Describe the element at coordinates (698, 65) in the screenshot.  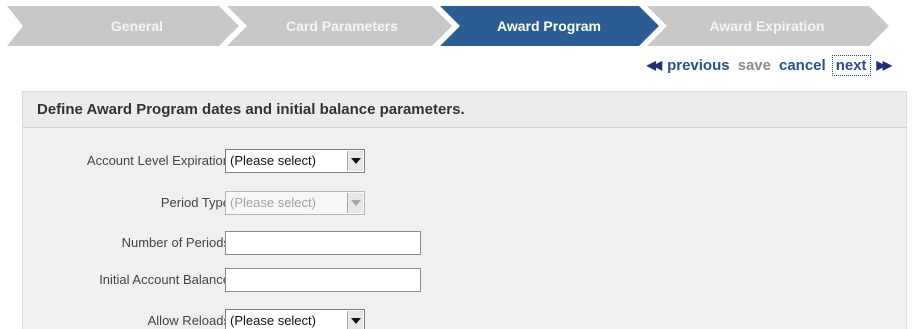
I see `previous-link: previous` at that location.